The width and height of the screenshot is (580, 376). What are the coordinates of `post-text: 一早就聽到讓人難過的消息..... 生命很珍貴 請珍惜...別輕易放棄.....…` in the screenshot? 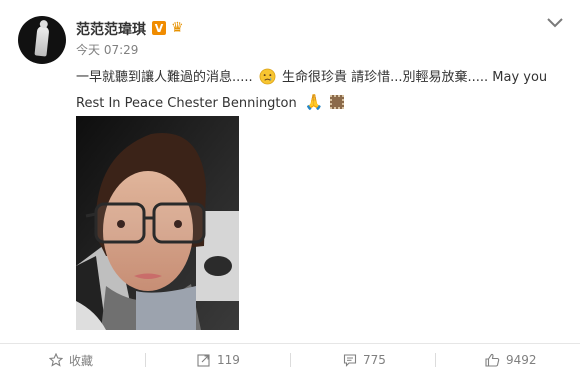 It's located at (316, 91).